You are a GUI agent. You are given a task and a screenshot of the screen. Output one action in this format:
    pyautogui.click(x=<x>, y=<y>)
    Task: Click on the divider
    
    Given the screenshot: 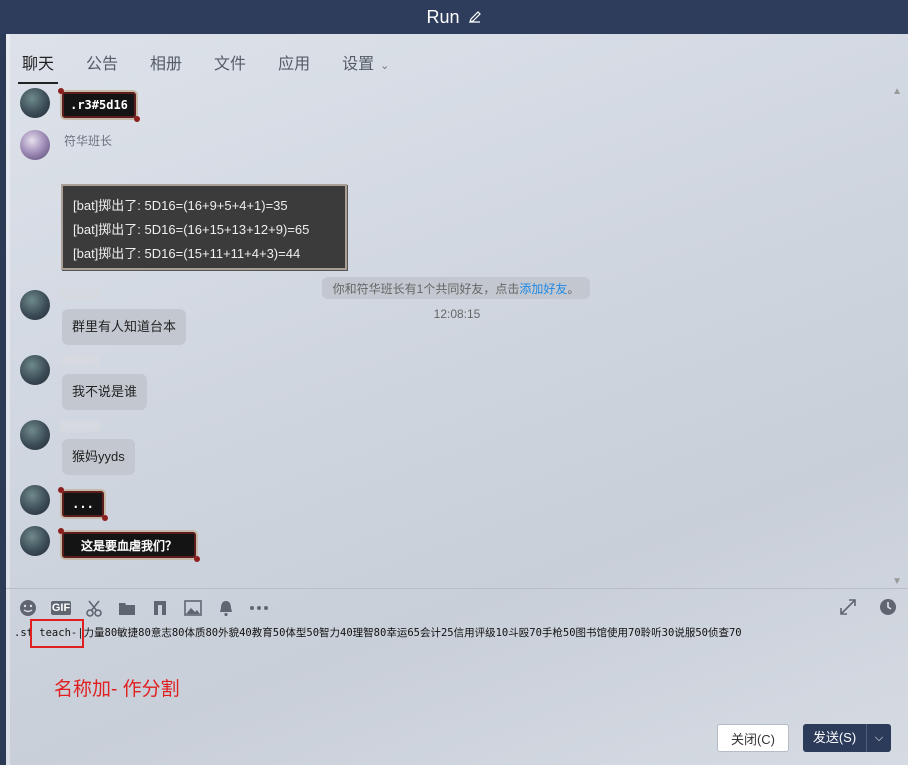 What is the action you would take?
    pyautogui.click(x=457, y=588)
    